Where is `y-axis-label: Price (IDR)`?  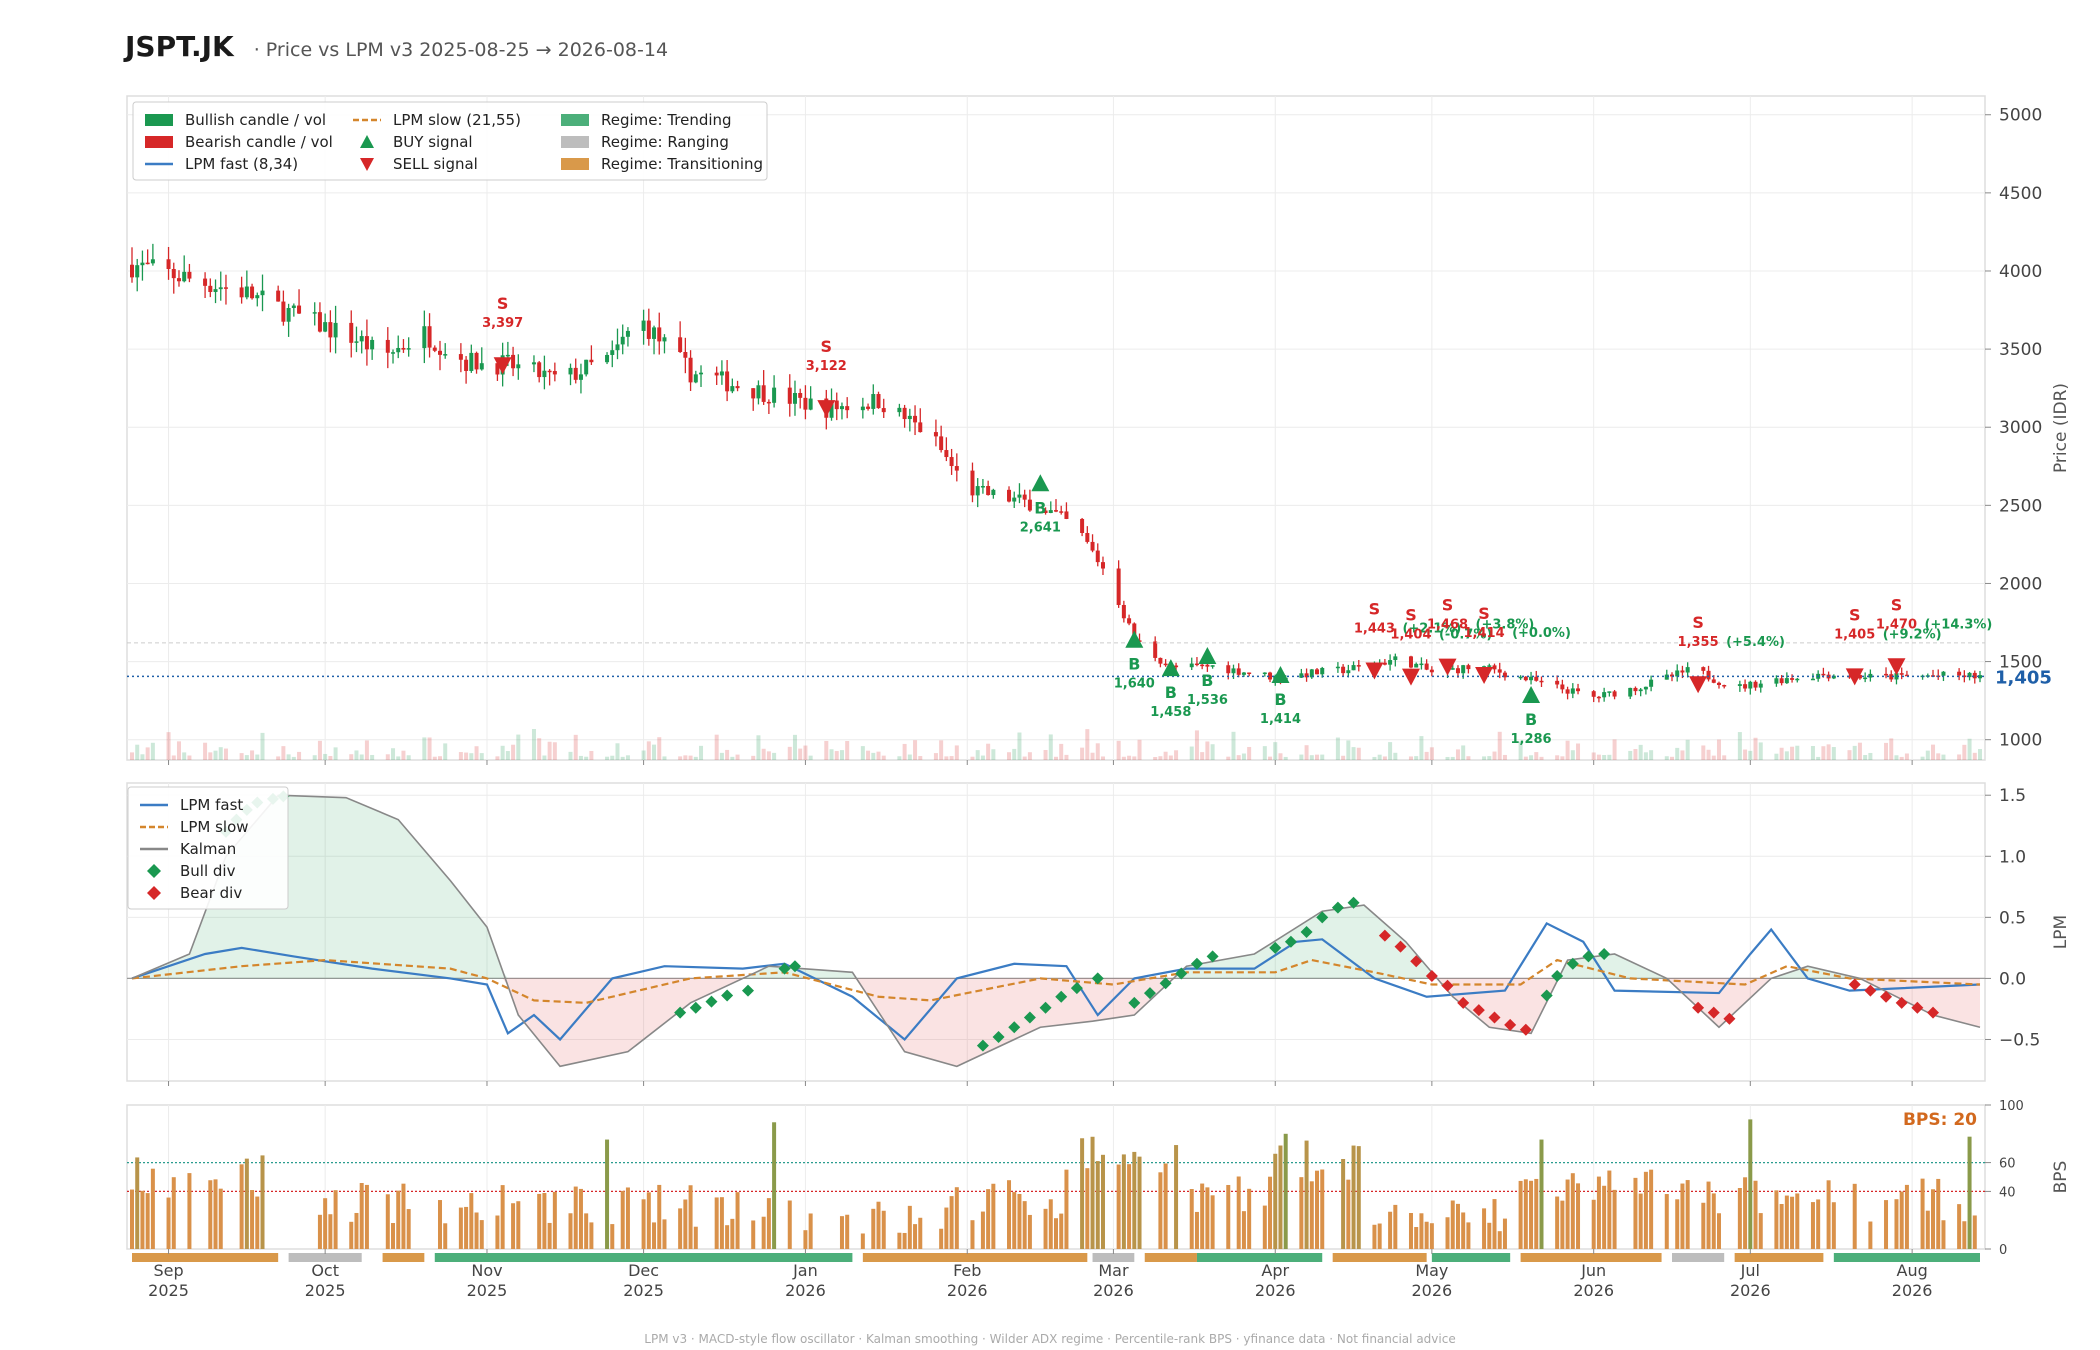
y-axis-label: Price (IDR) is located at coordinates (2061, 428).